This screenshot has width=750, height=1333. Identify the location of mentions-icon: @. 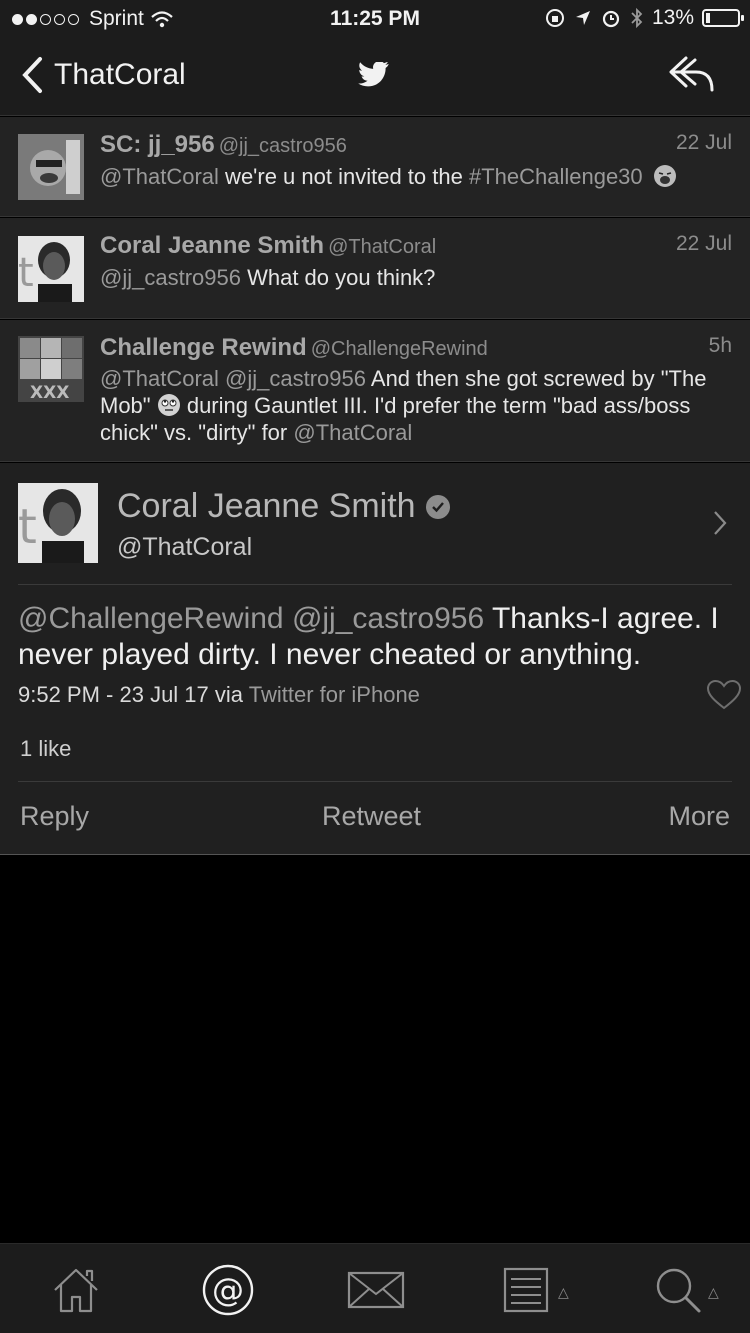
(228, 1290).